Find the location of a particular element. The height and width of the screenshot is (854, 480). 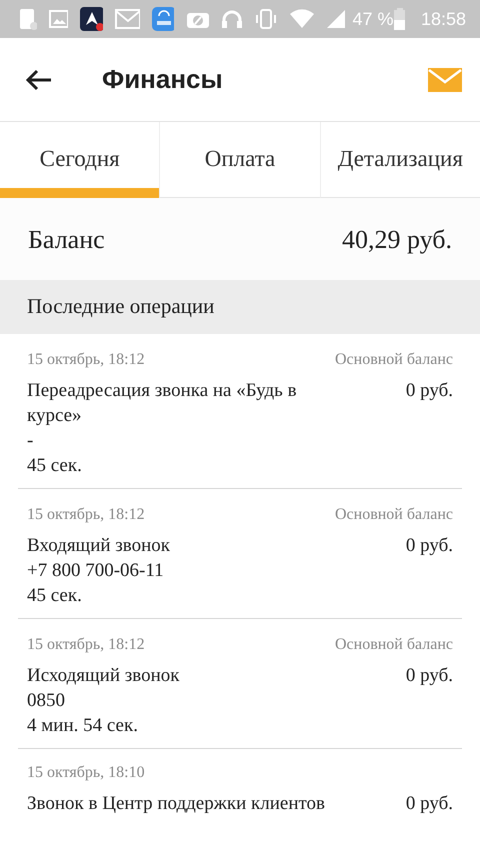

battery-icon is located at coordinates (399, 19).